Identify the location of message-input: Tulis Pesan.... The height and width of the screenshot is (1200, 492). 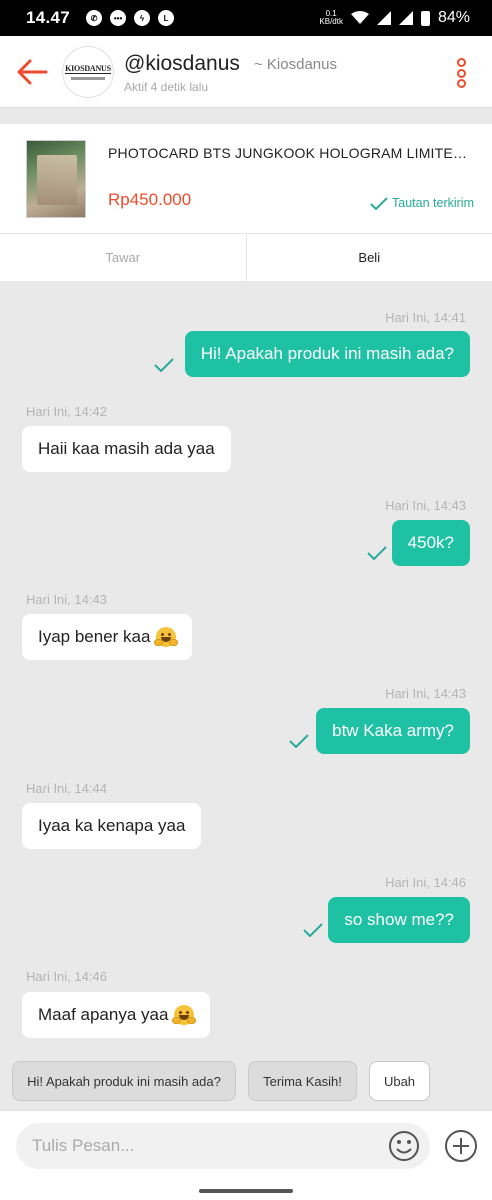
(223, 1146).